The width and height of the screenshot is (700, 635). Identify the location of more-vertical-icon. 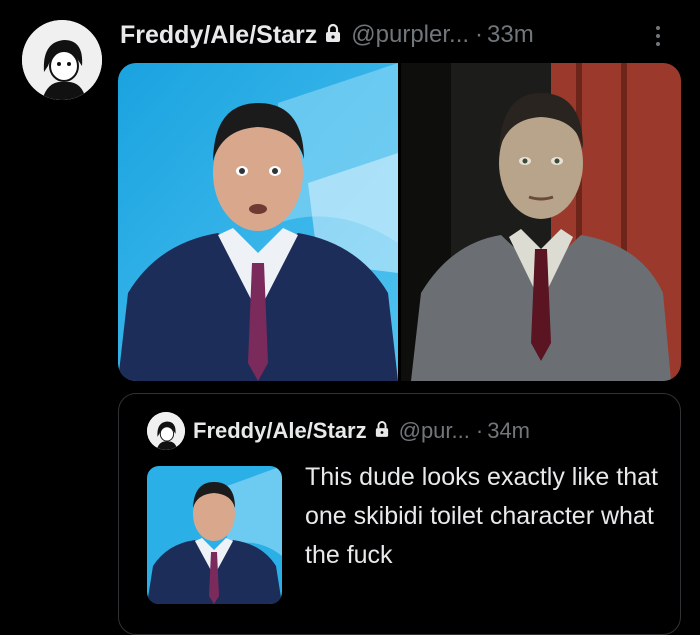
(658, 37).